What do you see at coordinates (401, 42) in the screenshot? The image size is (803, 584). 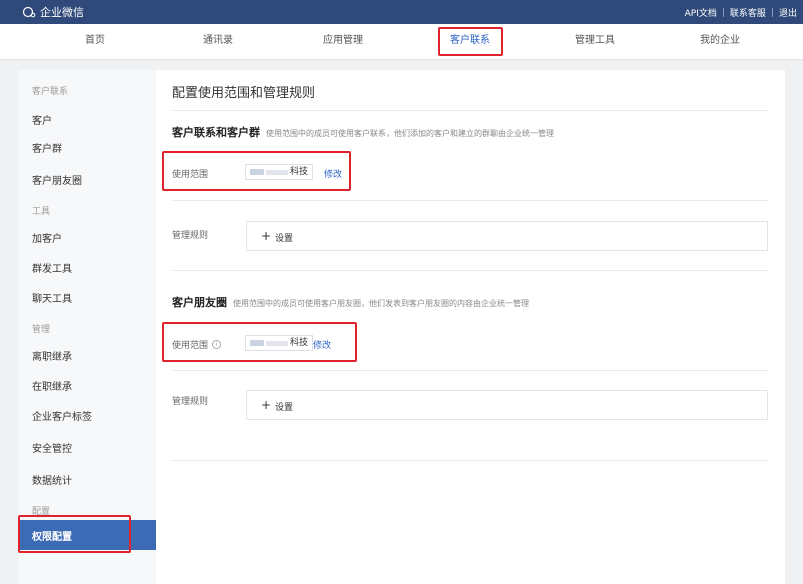 I see `main-nav: 首页 通讯录 应用管理 客户联系 管理工具 我的企业` at bounding box center [401, 42].